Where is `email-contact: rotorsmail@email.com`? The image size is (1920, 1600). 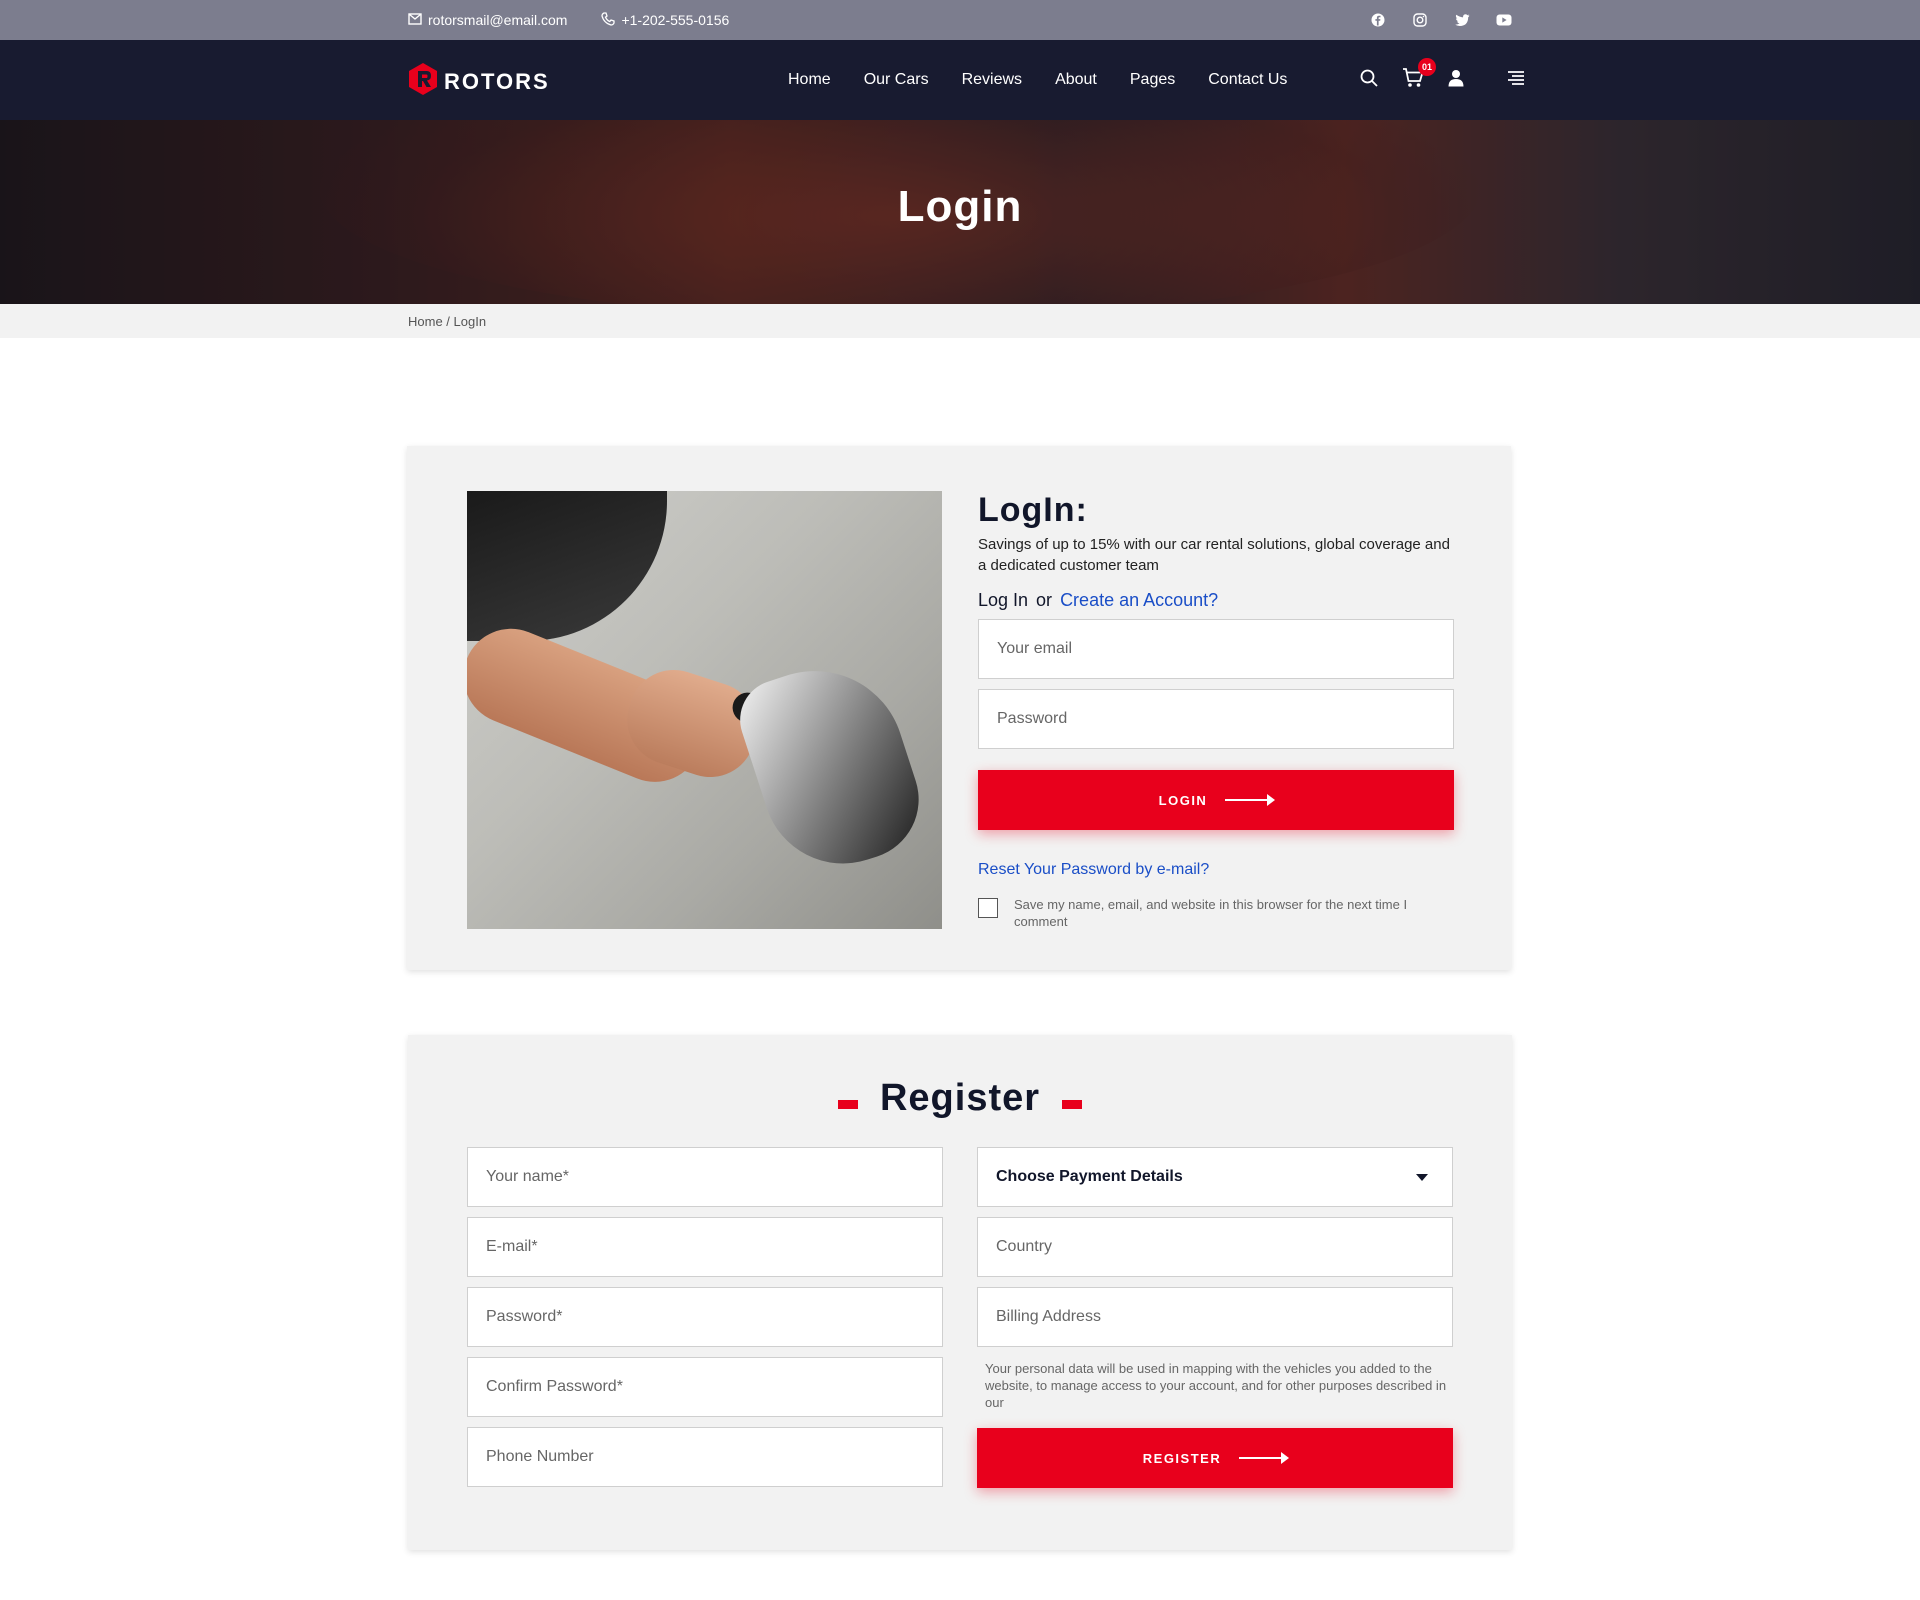 email-contact: rotorsmail@email.com is located at coordinates (487, 20).